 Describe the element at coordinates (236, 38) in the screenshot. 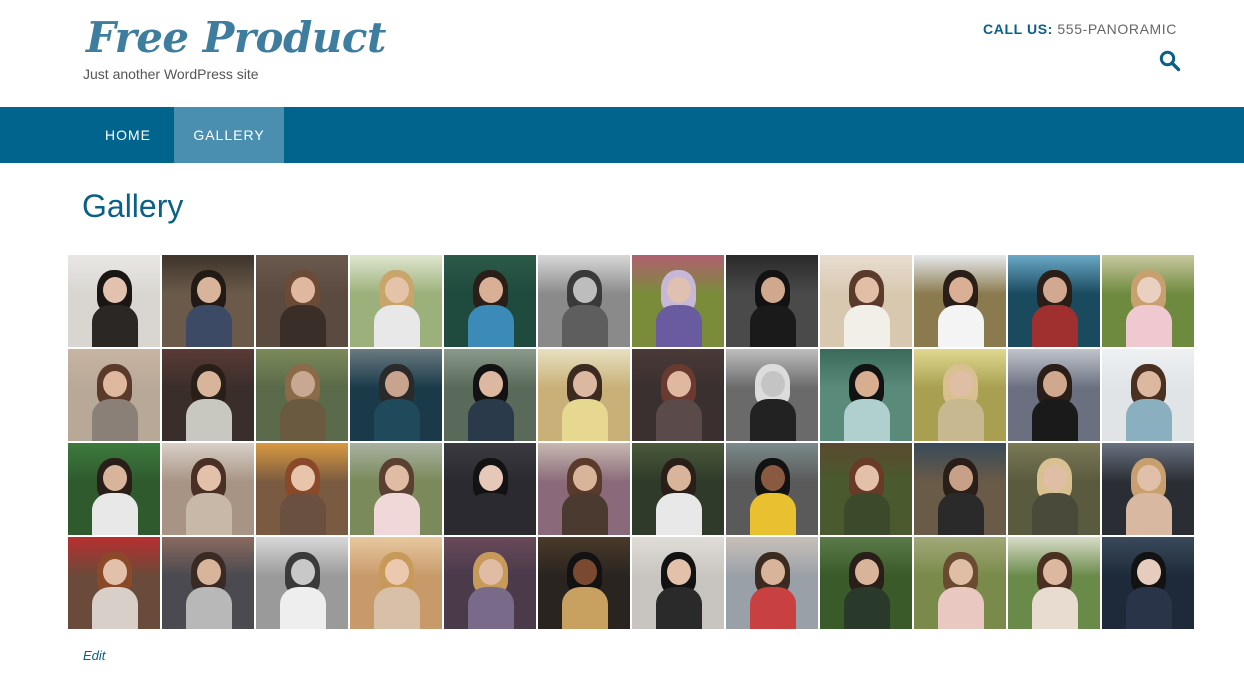

I see `site-title: Free Product` at that location.